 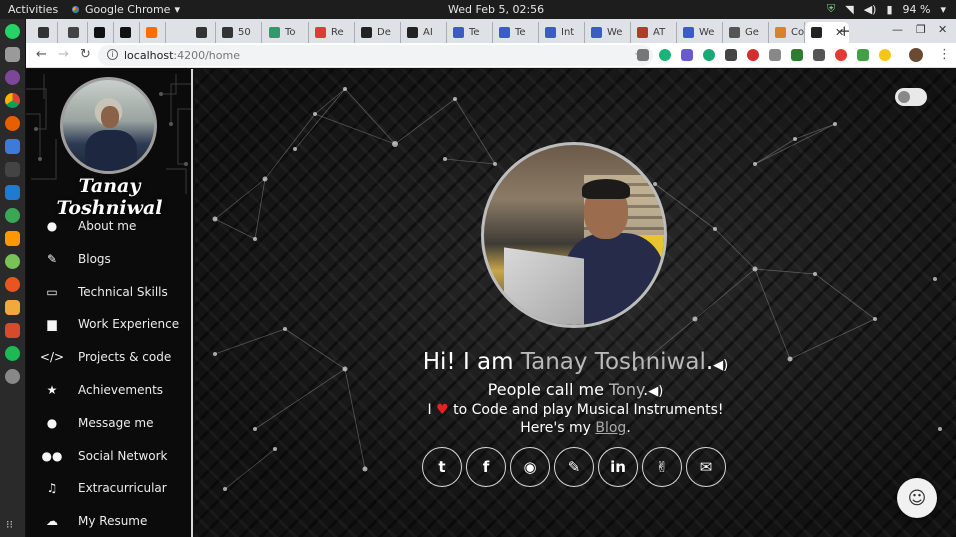 I want to click on tab-label: AI, so click(x=428, y=32).